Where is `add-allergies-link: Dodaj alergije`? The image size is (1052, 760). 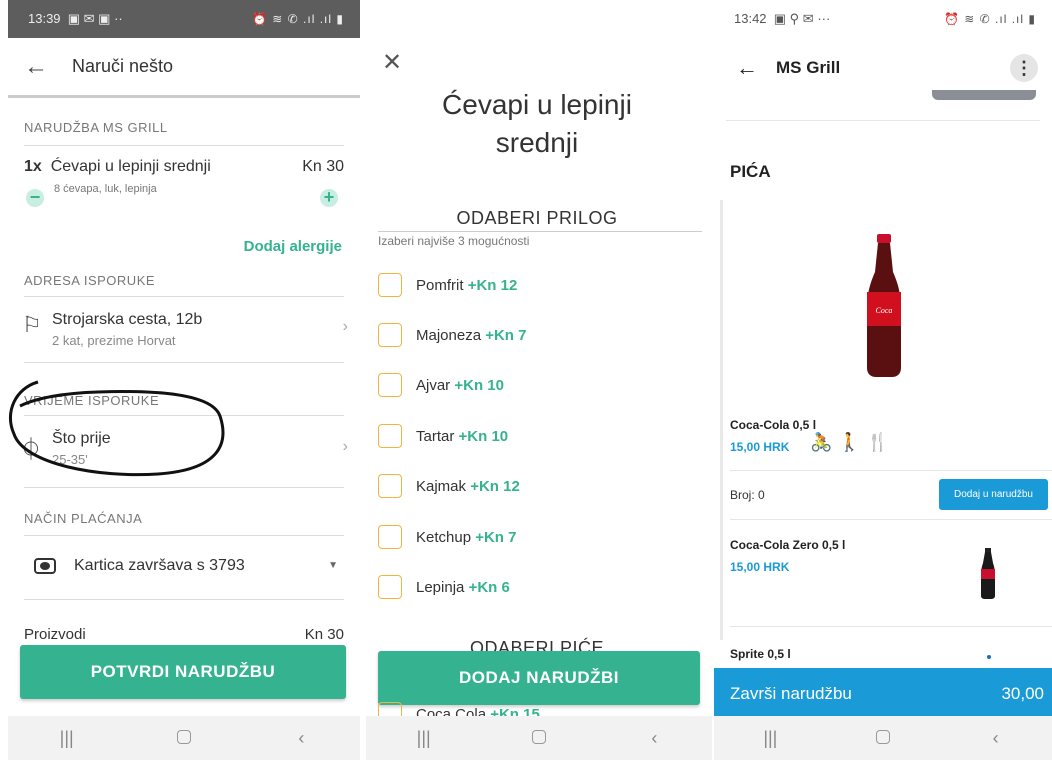 add-allergies-link: Dodaj alergije is located at coordinates (293, 246).